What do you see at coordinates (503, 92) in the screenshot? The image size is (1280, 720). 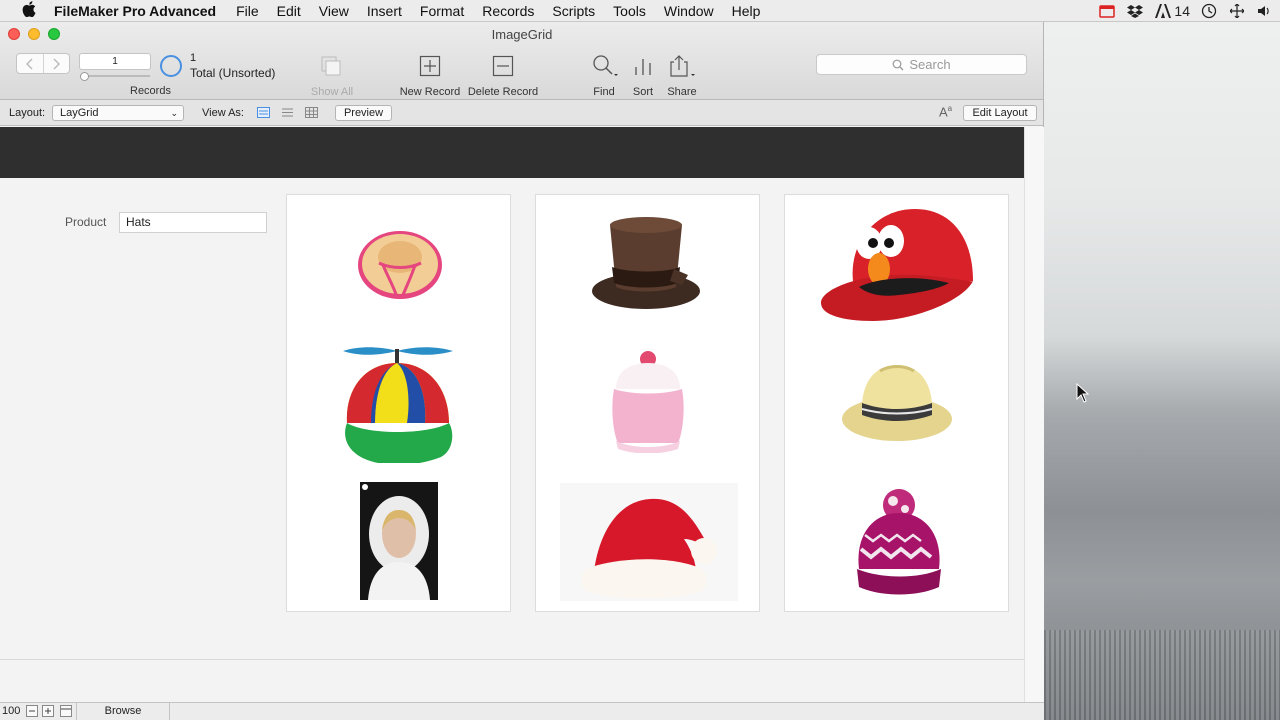 I see `delete-record-label: Delete Record` at bounding box center [503, 92].